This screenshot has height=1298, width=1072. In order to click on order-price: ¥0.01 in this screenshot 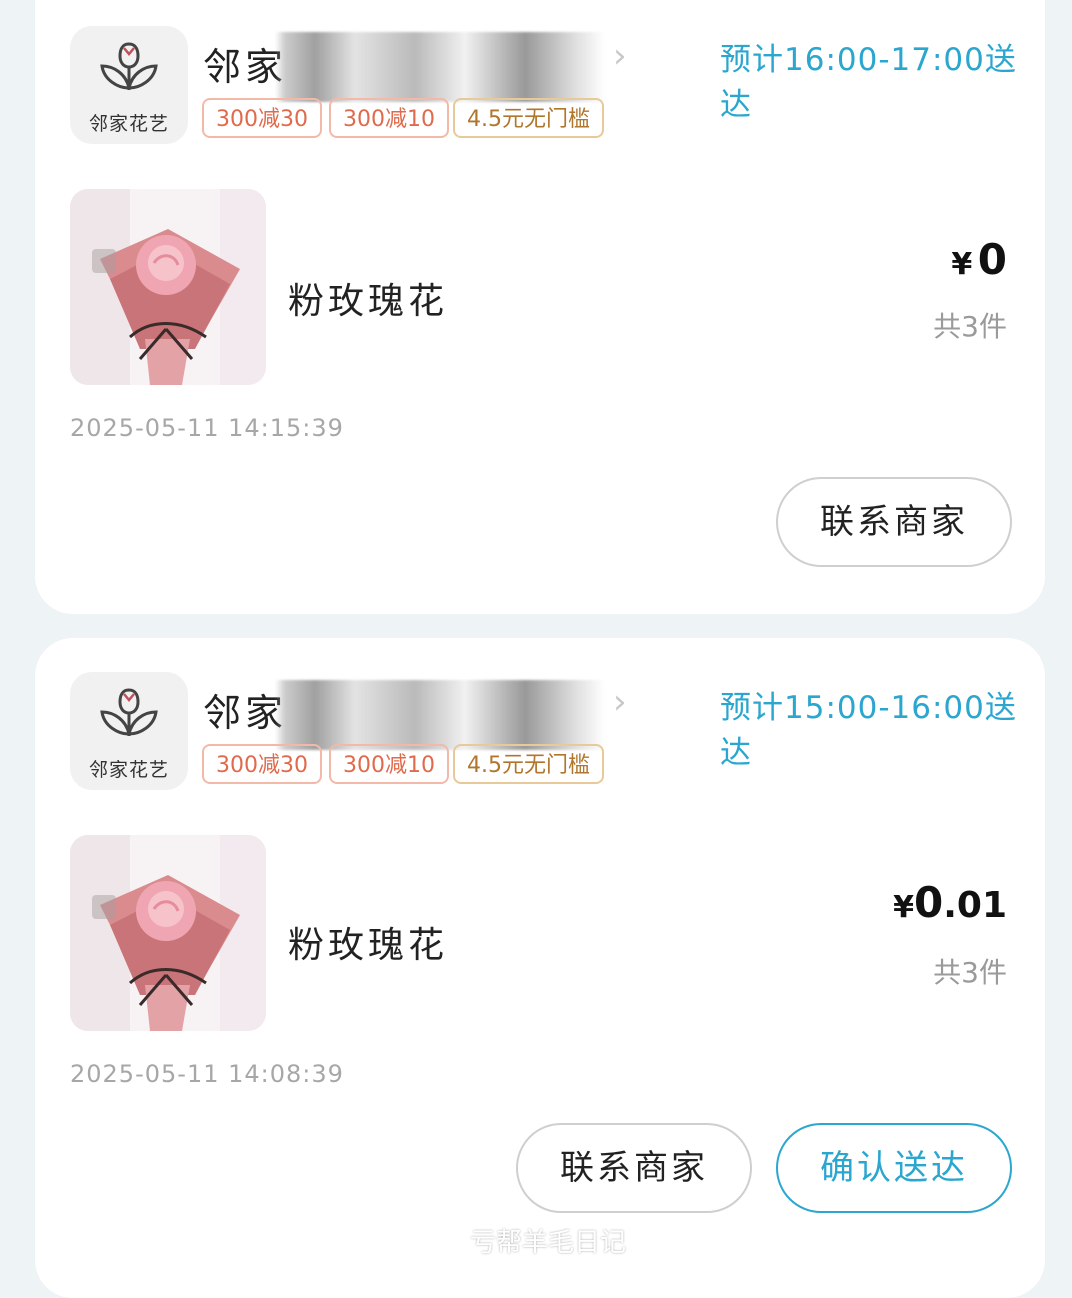, I will do `click(950, 902)`.